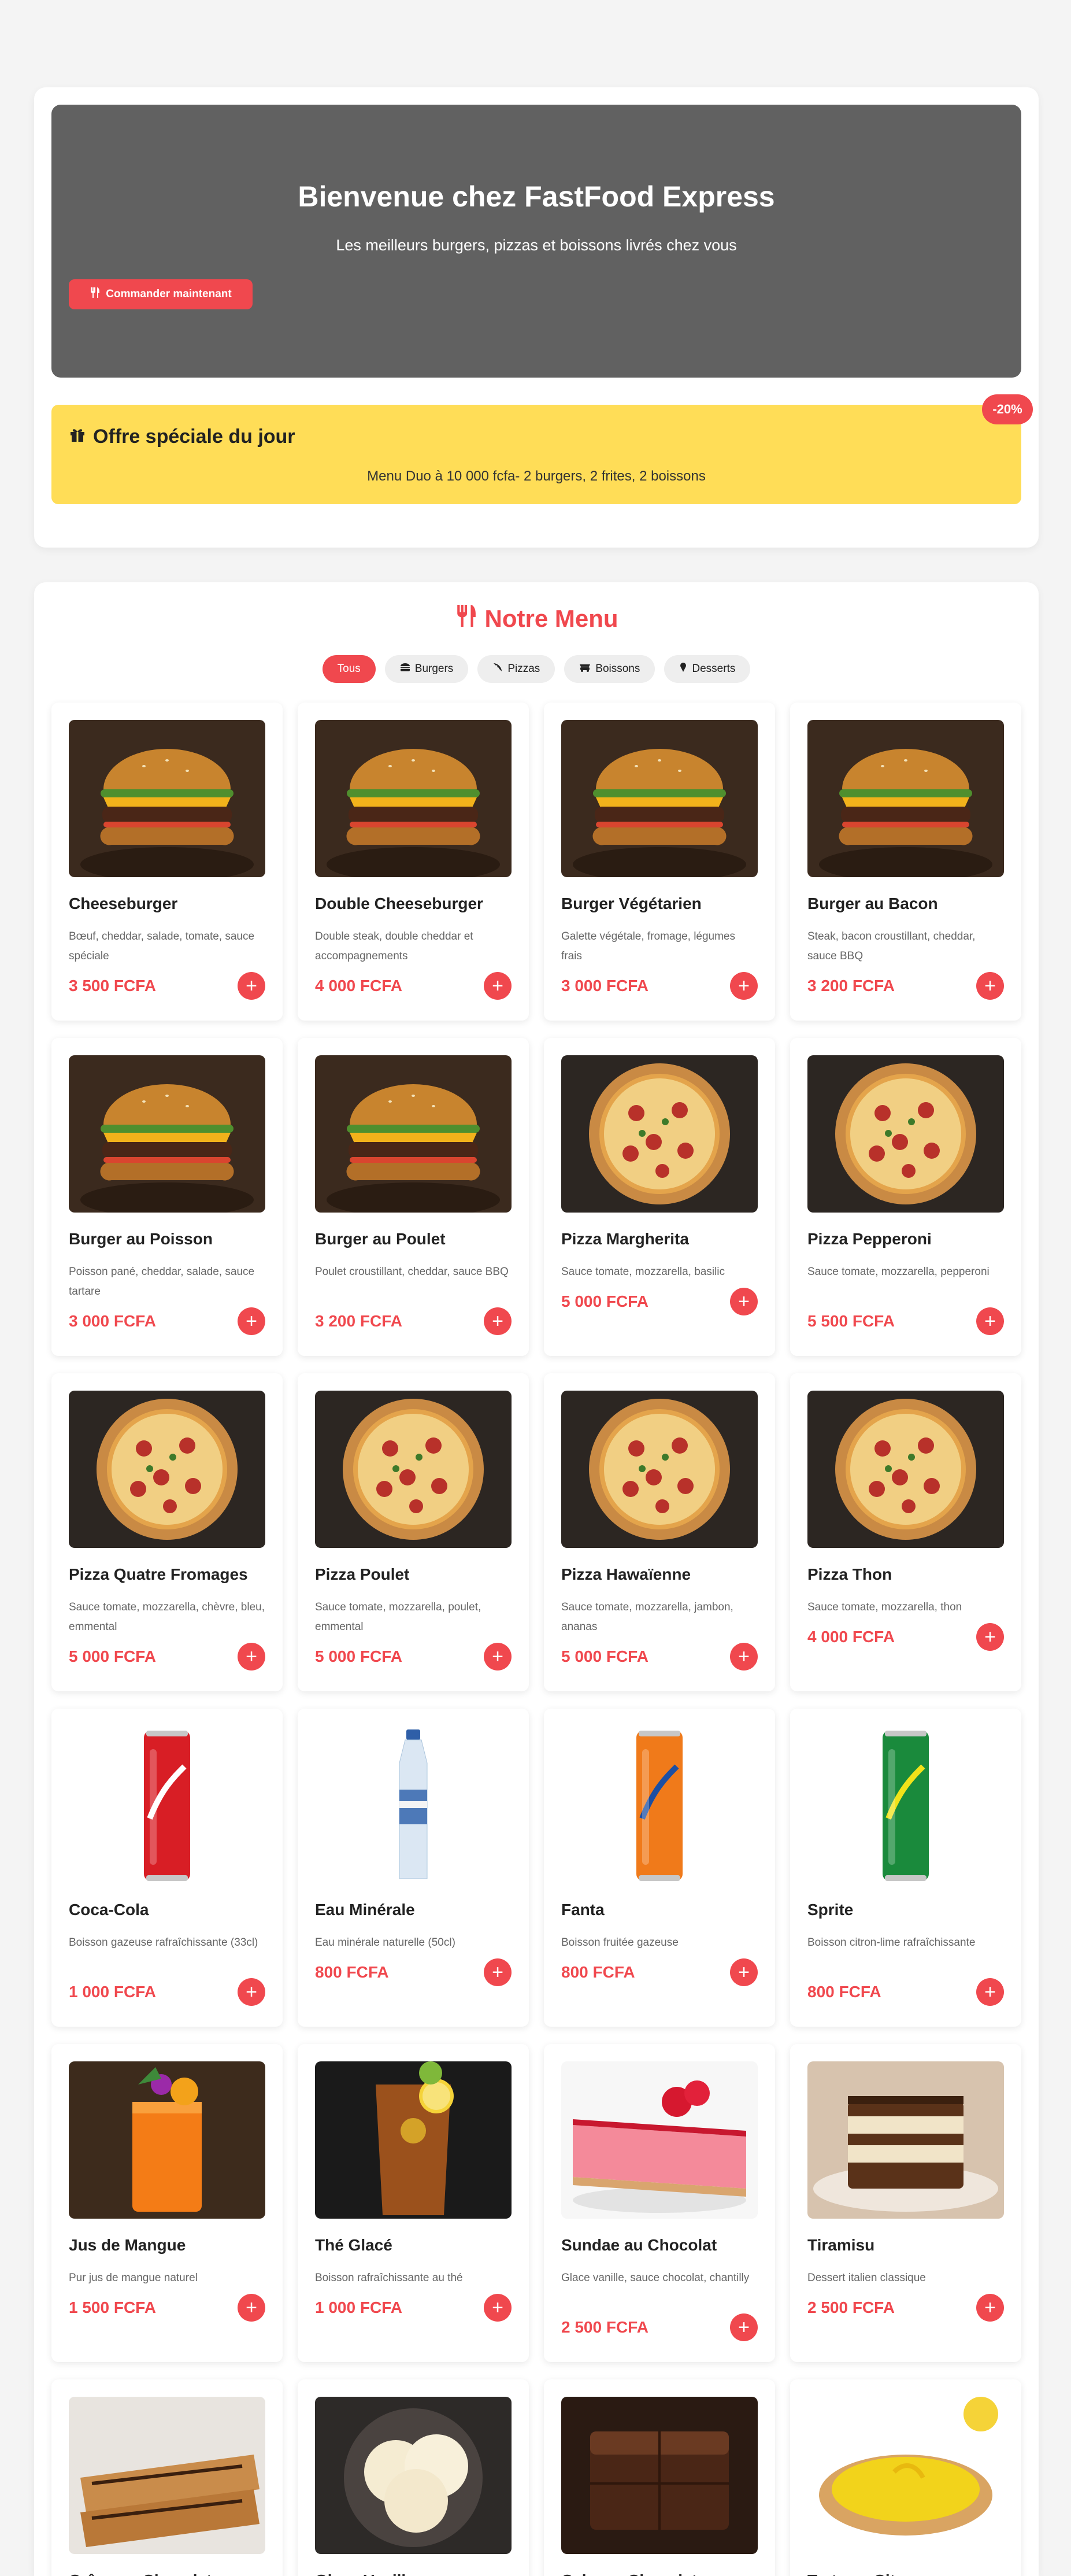 This screenshot has width=1071, height=2576. Describe the element at coordinates (112, 2307) in the screenshot. I see `menu-item-price: 1 500 FCFA` at that location.